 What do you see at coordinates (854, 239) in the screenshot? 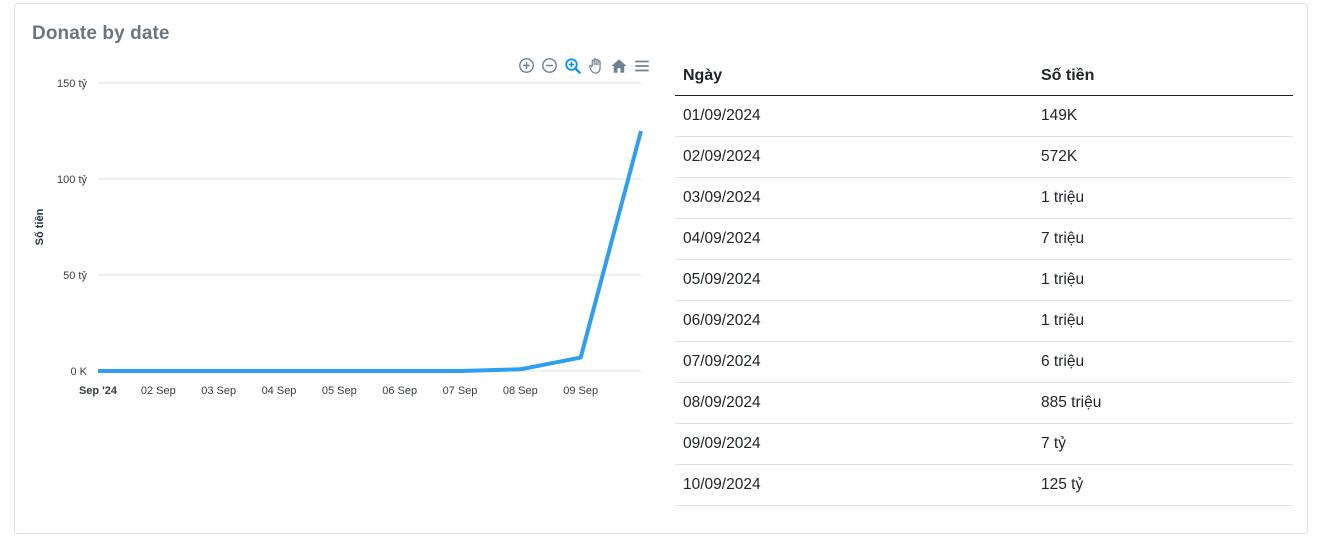
I see `date-cell: 04/09/2024` at bounding box center [854, 239].